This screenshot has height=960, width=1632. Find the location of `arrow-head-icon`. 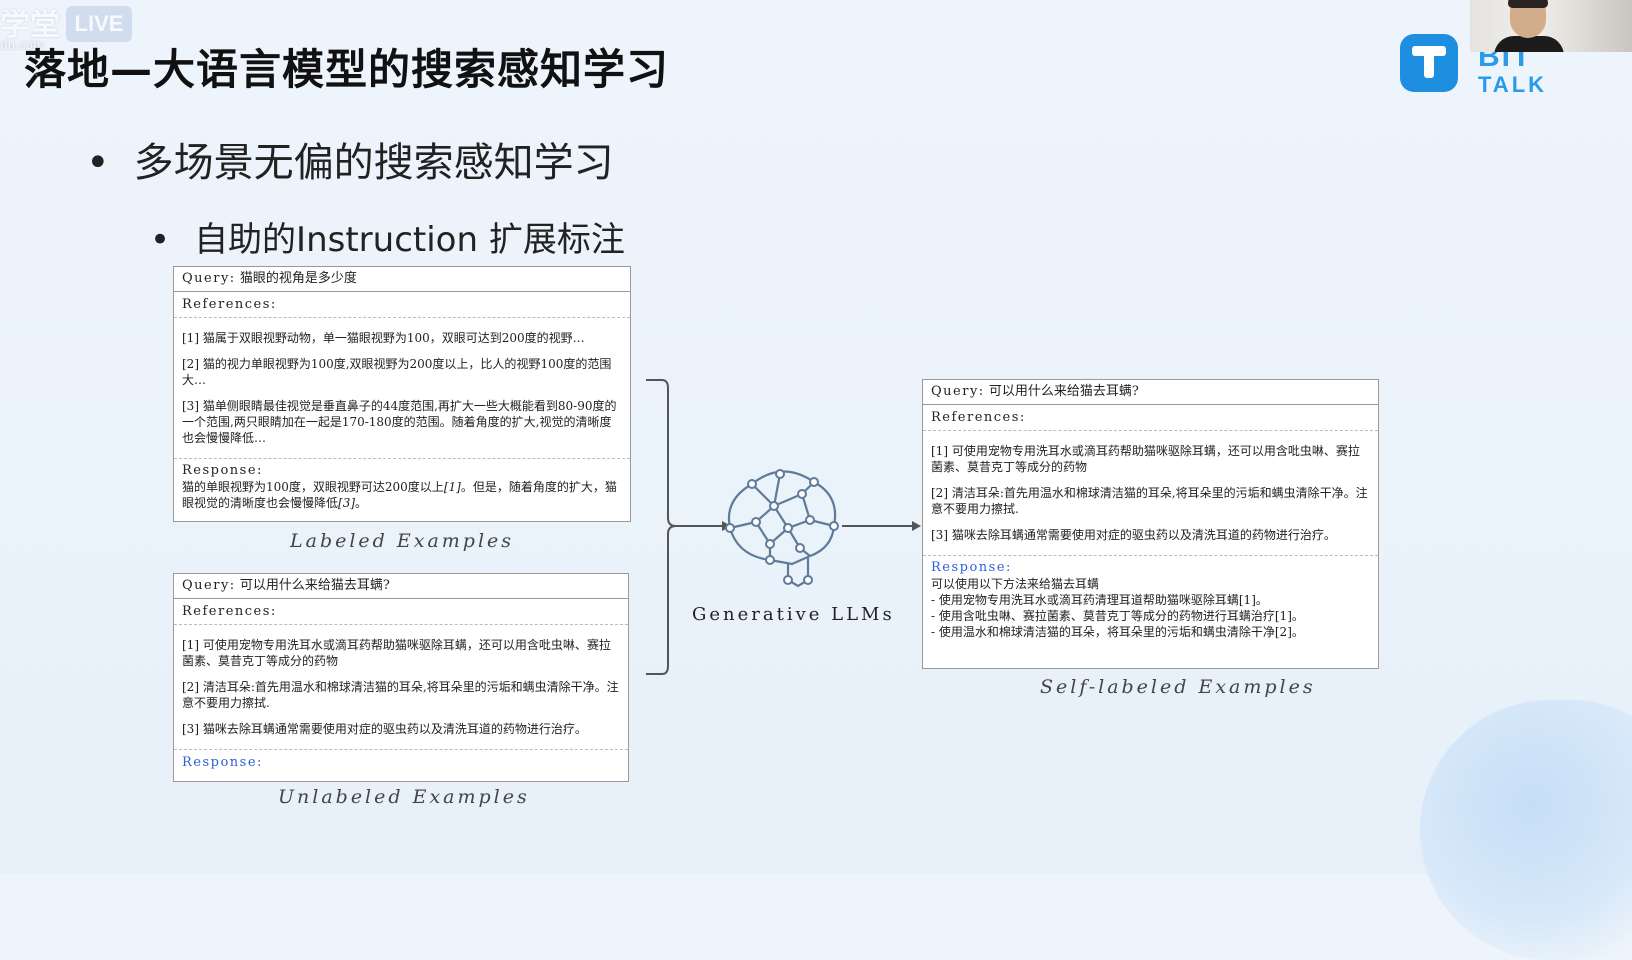

arrow-head-icon is located at coordinates (916, 526).